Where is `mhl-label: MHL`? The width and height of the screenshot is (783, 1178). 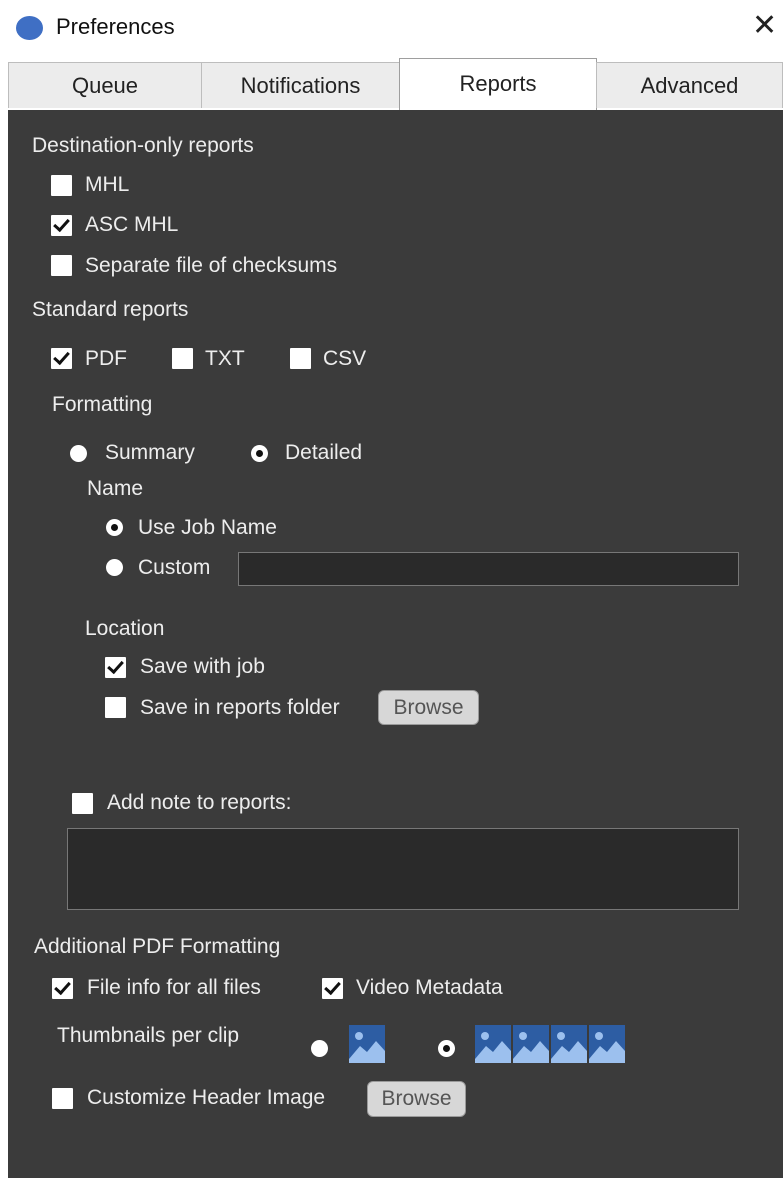 mhl-label: MHL is located at coordinates (107, 184).